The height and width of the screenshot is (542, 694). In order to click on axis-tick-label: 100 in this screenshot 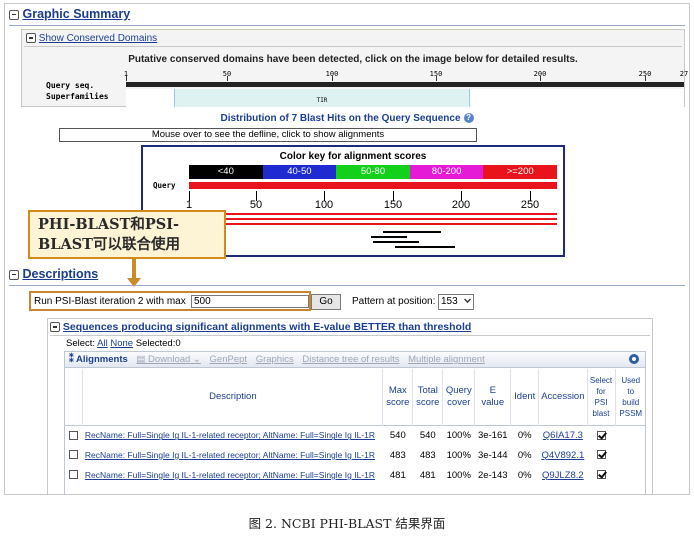, I will do `click(324, 205)`.